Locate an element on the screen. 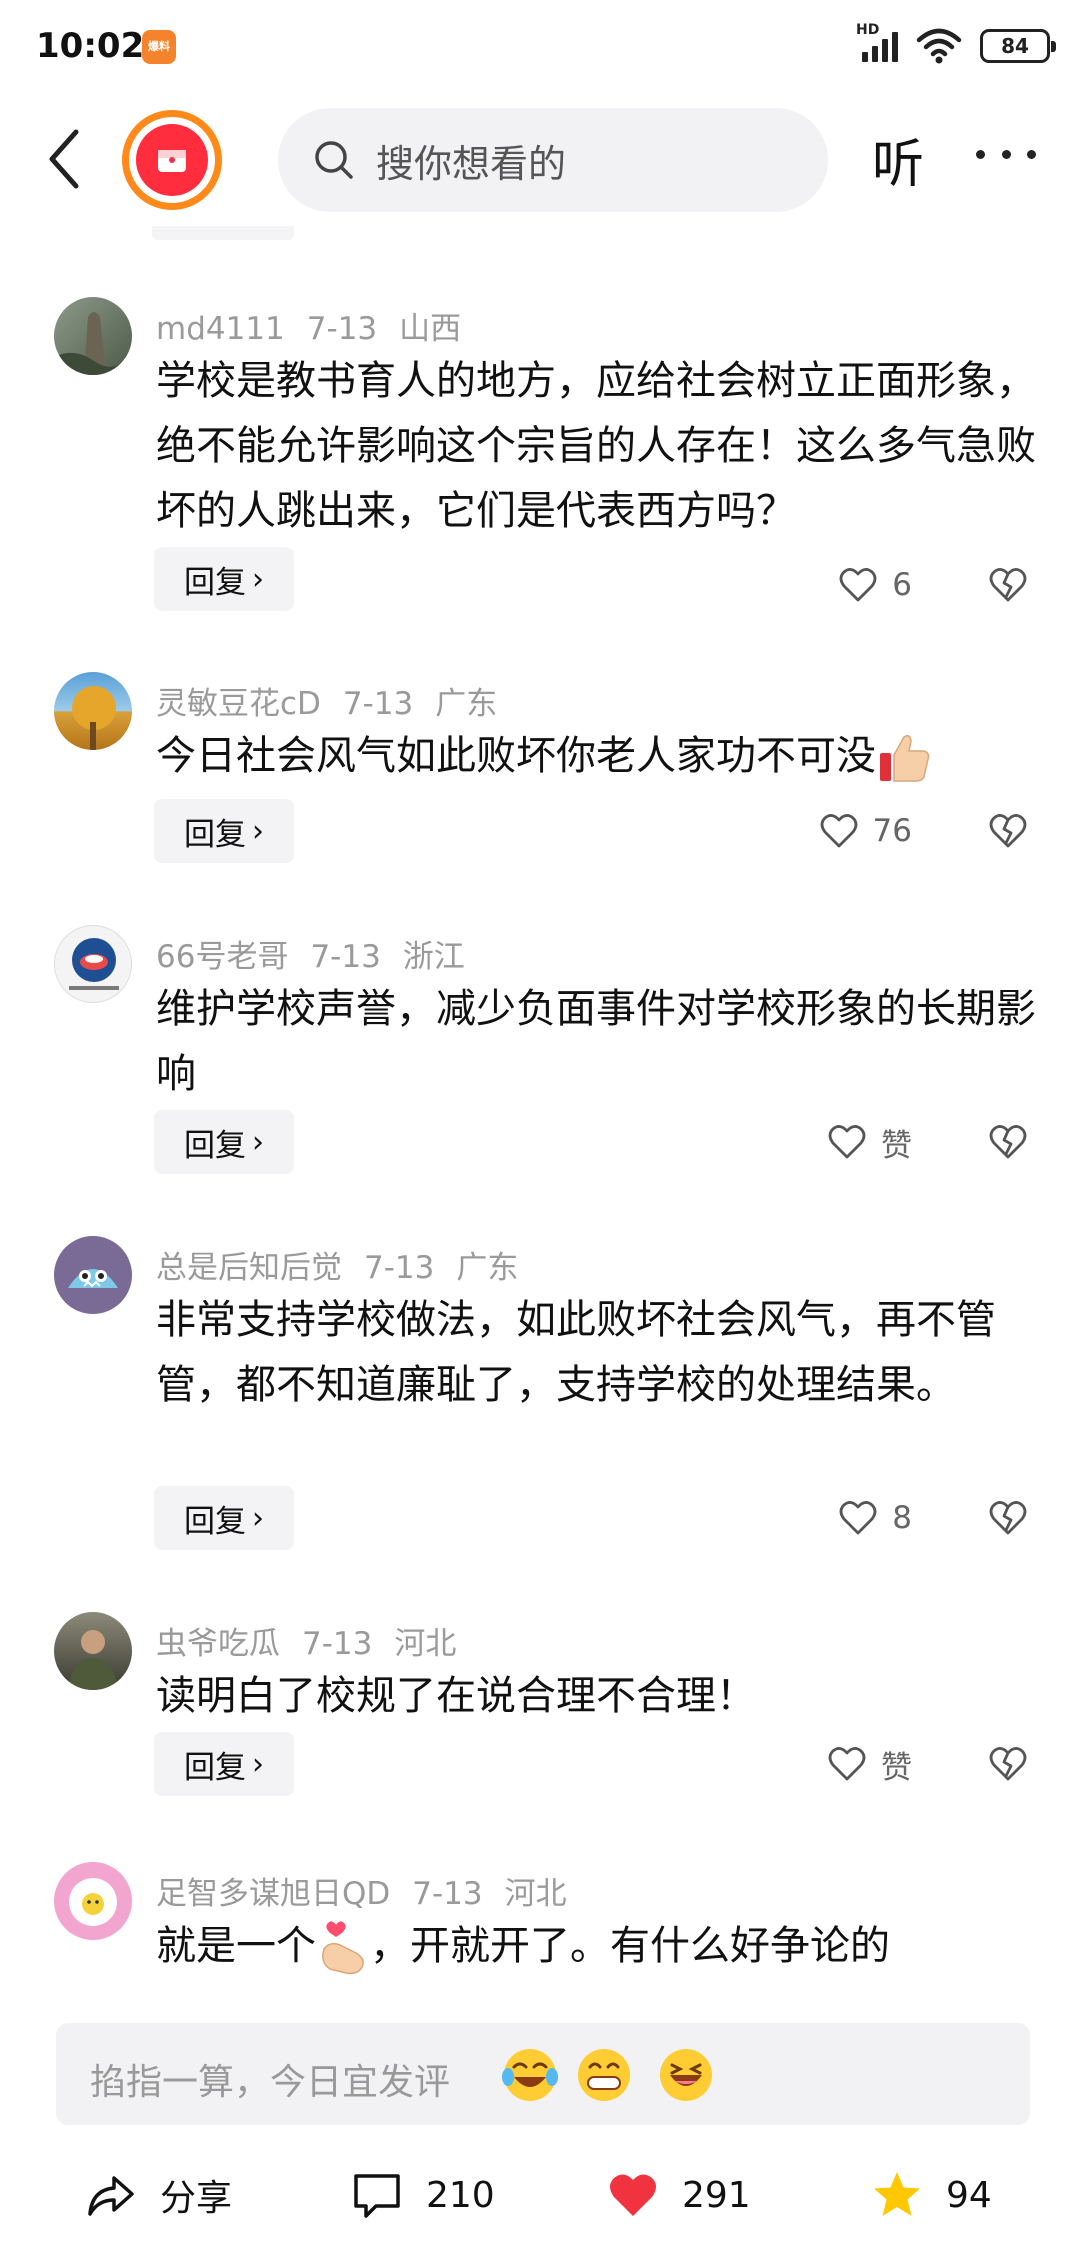 The width and height of the screenshot is (1080, 2248). favorite-count: 94 is located at coordinates (969, 2195).